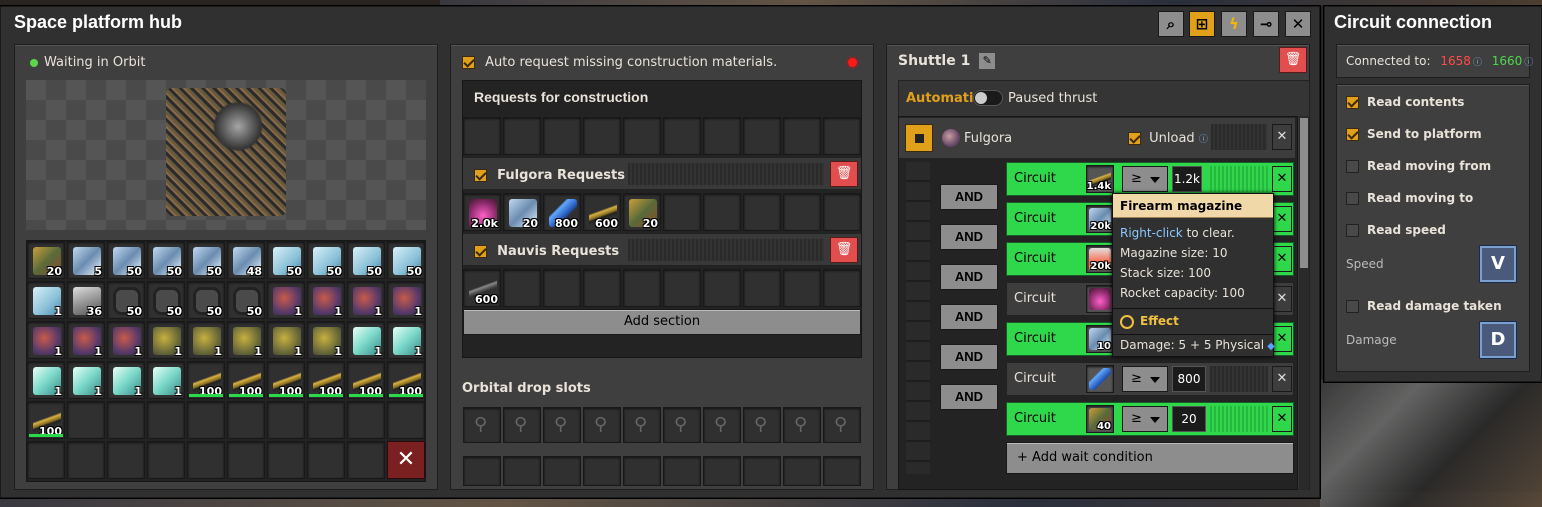 This screenshot has height=507, width=1542. What do you see at coordinates (1405, 102) in the screenshot?
I see `read-contents-row: Read contents` at bounding box center [1405, 102].